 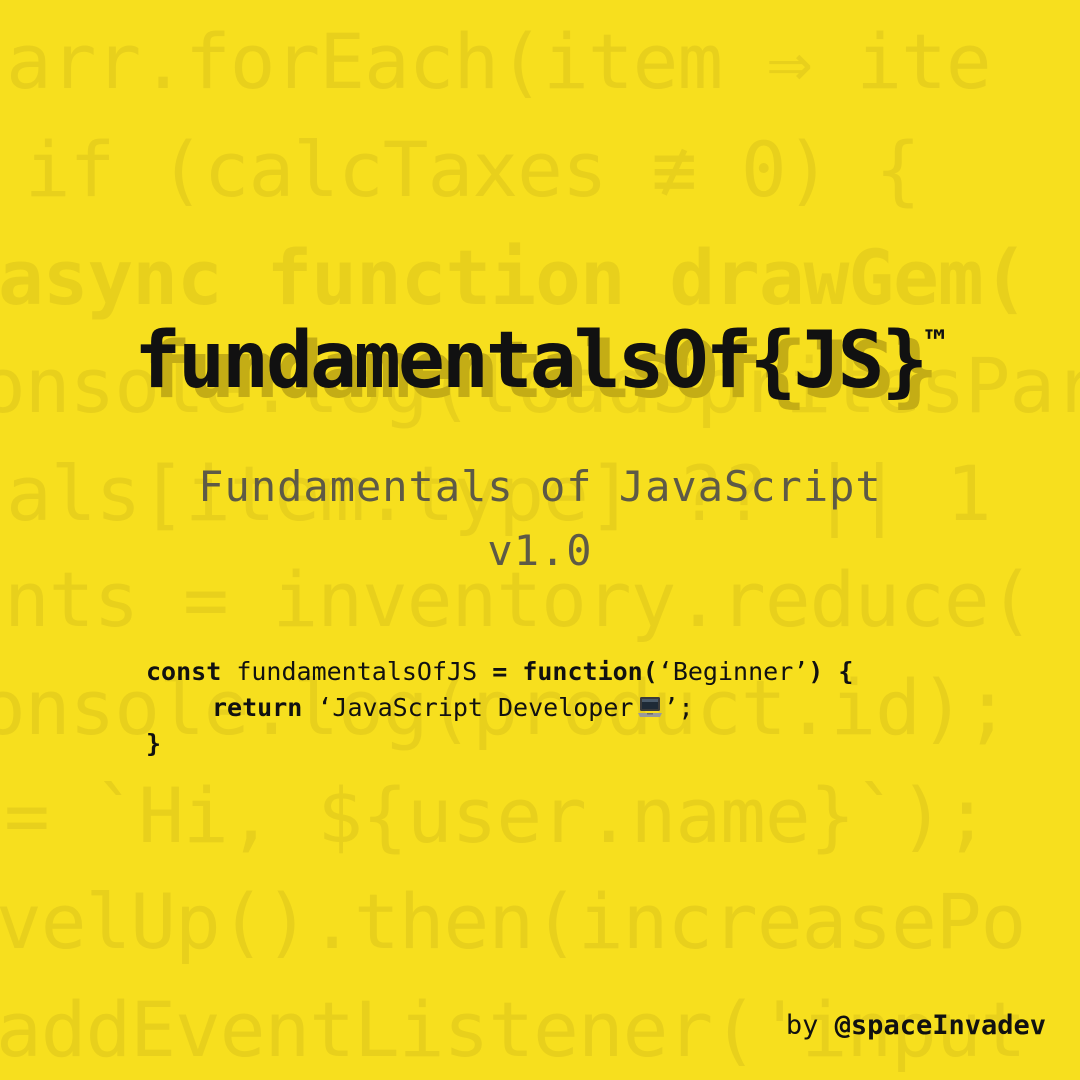 I want to click on code-line-3: }, so click(x=499, y=744).